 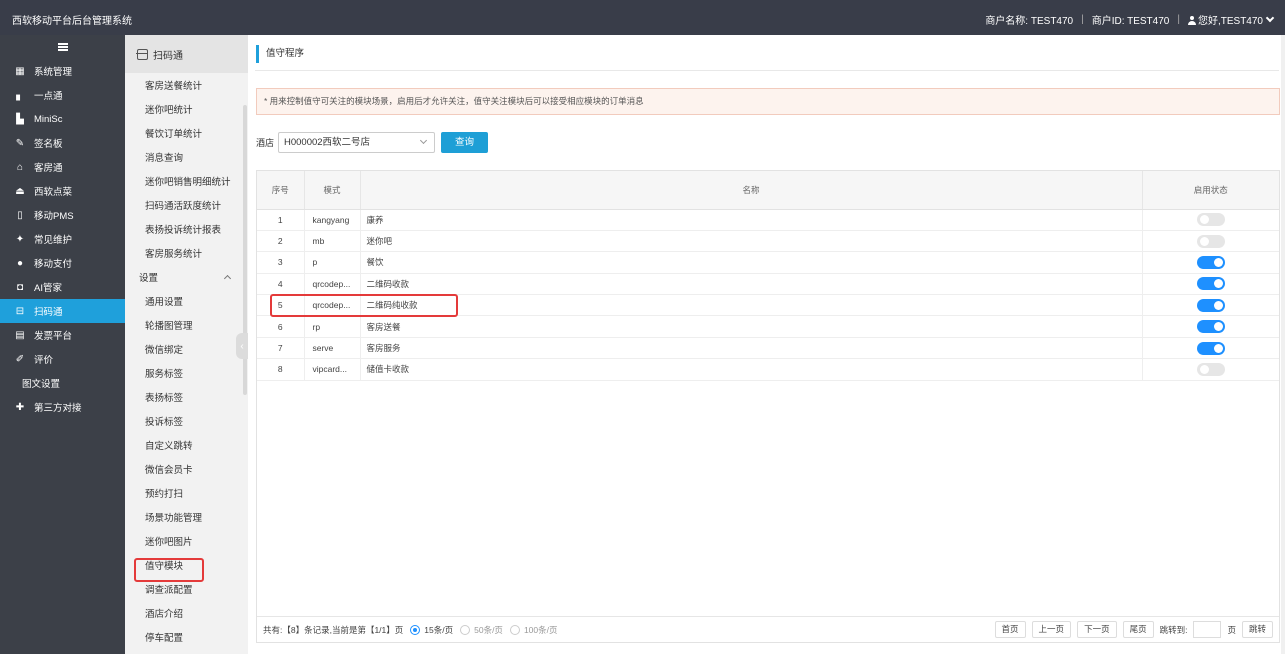 What do you see at coordinates (186, 253) in the screenshot?
I see `subnav-item: 客房服务统计` at bounding box center [186, 253].